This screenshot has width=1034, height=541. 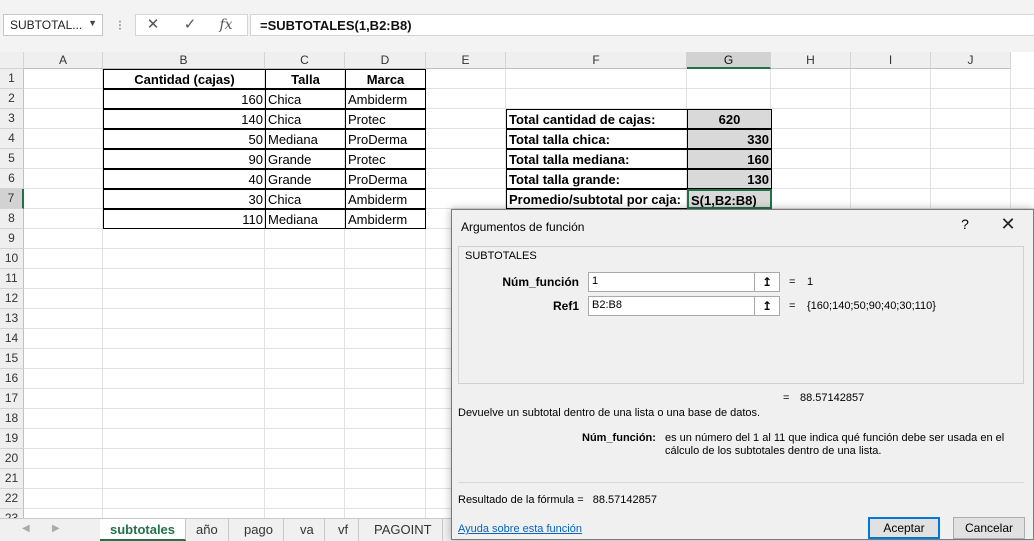 I want to click on row-header-9: 9, so click(x=12, y=239).